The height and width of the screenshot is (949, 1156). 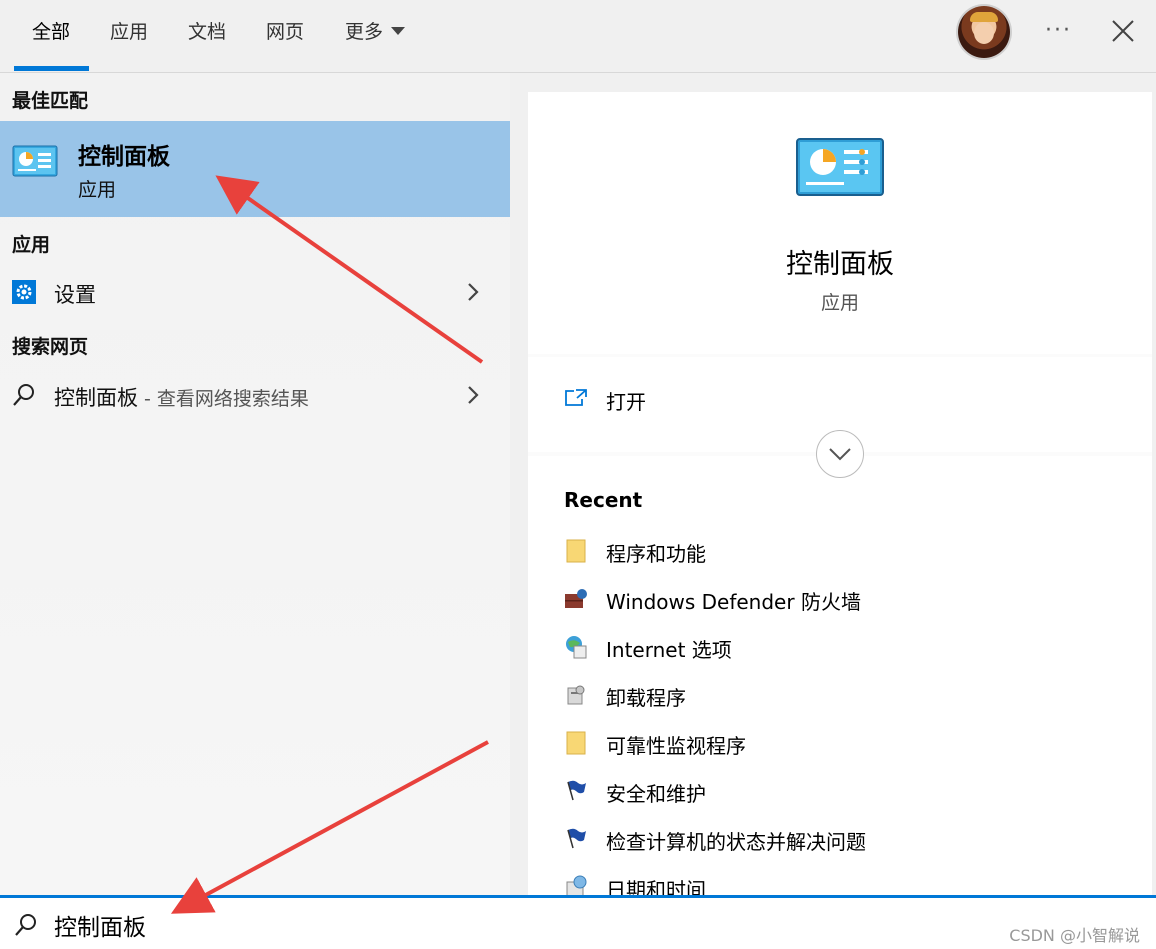 I want to click on apps-heading: 应用, so click(x=31, y=245).